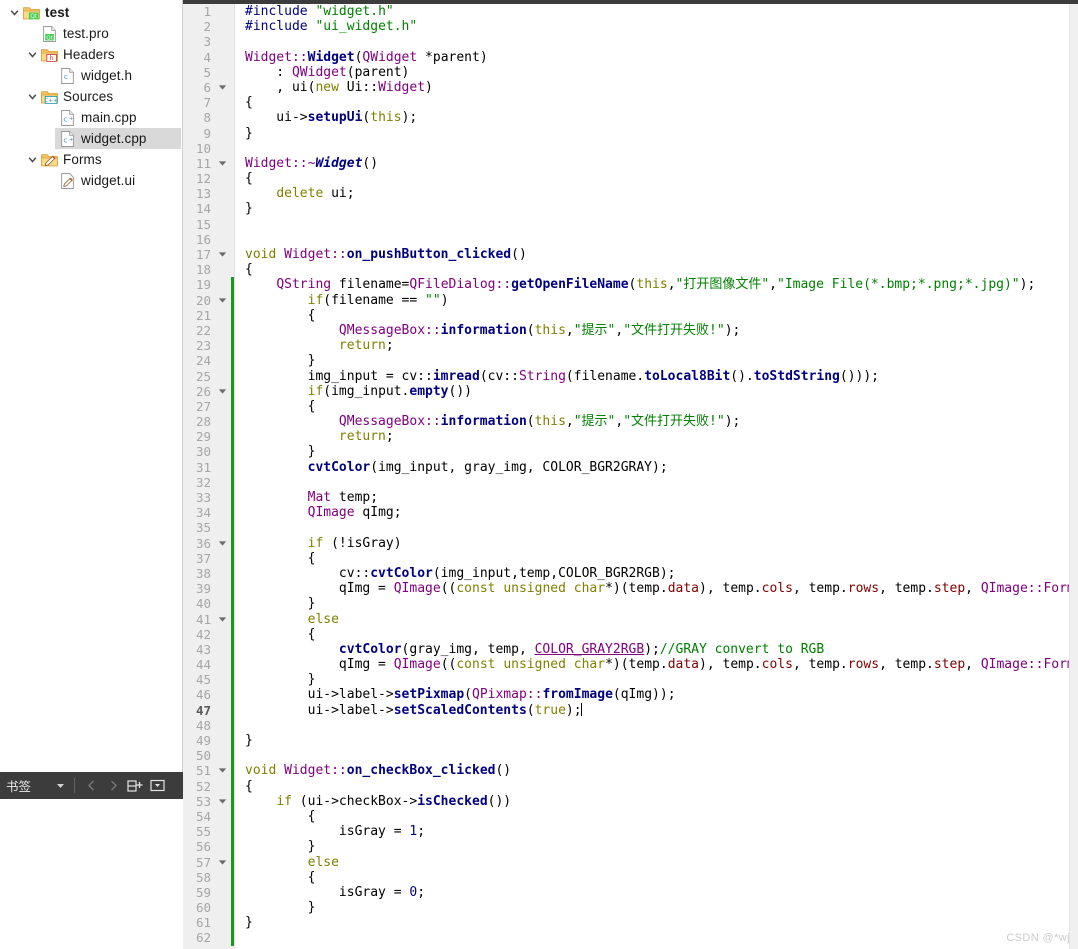  Describe the element at coordinates (208, 102) in the screenshot. I see `gutter-row: 7` at that location.